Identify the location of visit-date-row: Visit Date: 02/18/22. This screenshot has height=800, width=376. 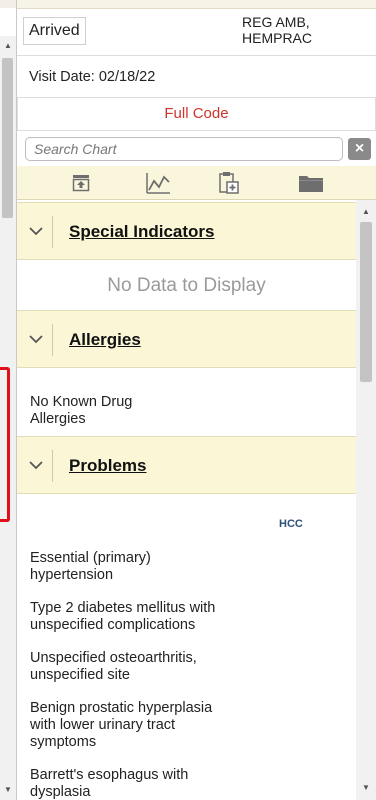
(196, 77).